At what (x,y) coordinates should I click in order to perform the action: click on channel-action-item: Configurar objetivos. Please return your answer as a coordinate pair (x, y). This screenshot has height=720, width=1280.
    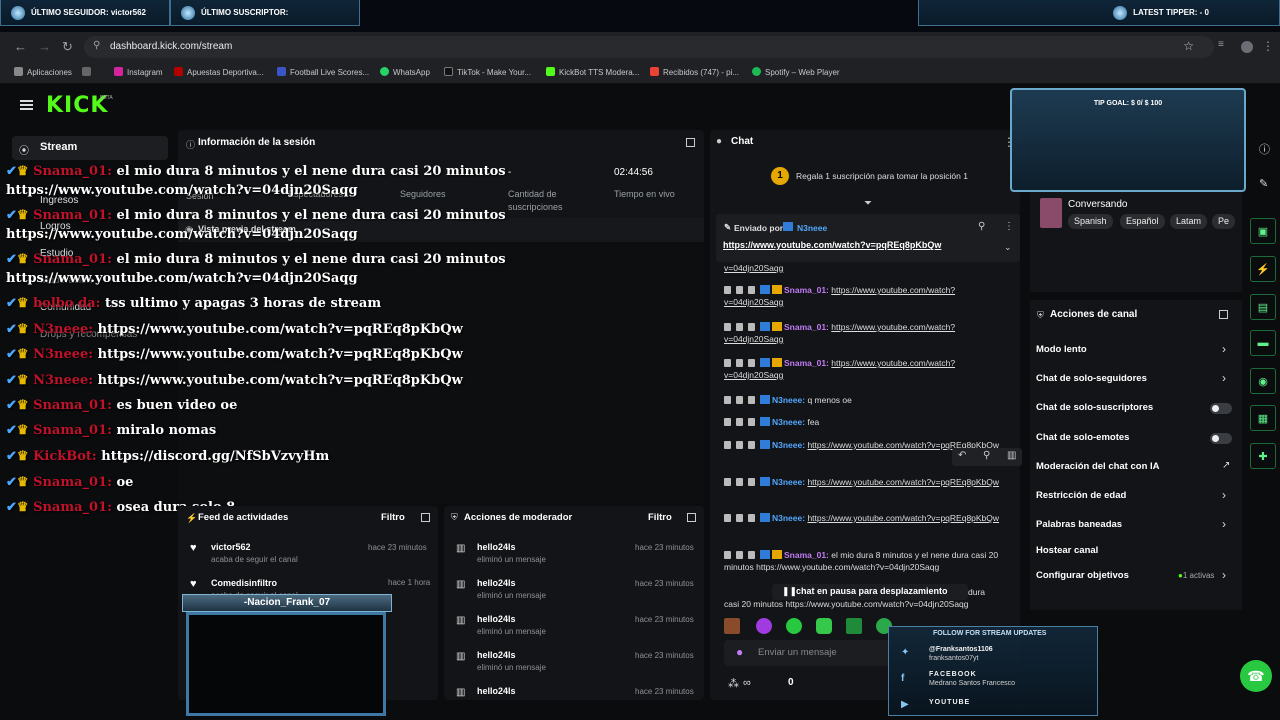
    Looking at the image, I should click on (1082, 575).